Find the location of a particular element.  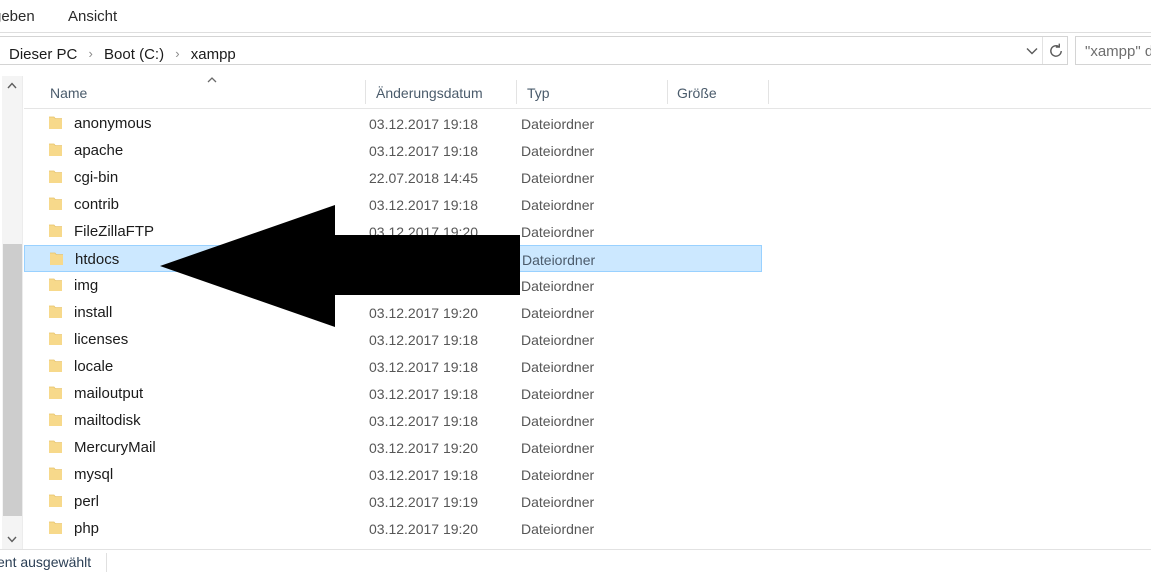

tab-ansicht: Ansicht is located at coordinates (92, 17).